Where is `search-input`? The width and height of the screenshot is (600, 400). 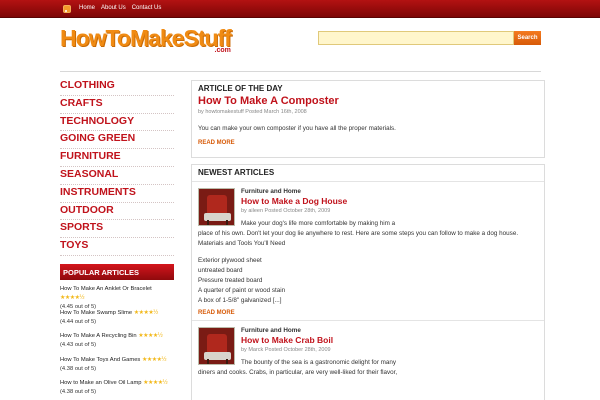
search-input is located at coordinates (416, 38).